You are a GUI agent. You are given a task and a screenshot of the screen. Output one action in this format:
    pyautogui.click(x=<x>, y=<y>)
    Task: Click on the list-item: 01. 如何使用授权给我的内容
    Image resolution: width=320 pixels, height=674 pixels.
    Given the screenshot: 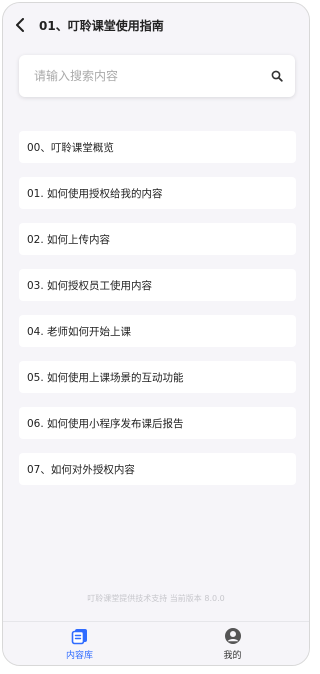 What is the action you would take?
    pyautogui.click(x=157, y=193)
    